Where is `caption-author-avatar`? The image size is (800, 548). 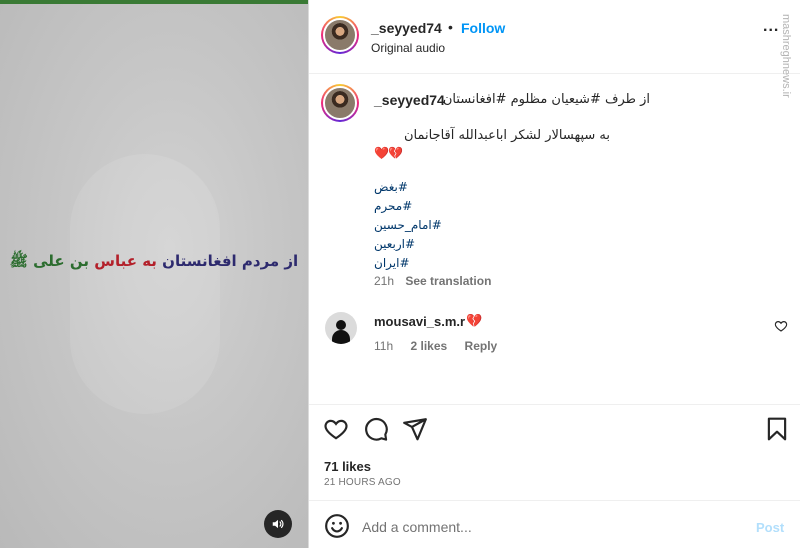
caption-author-avatar is located at coordinates (340, 103).